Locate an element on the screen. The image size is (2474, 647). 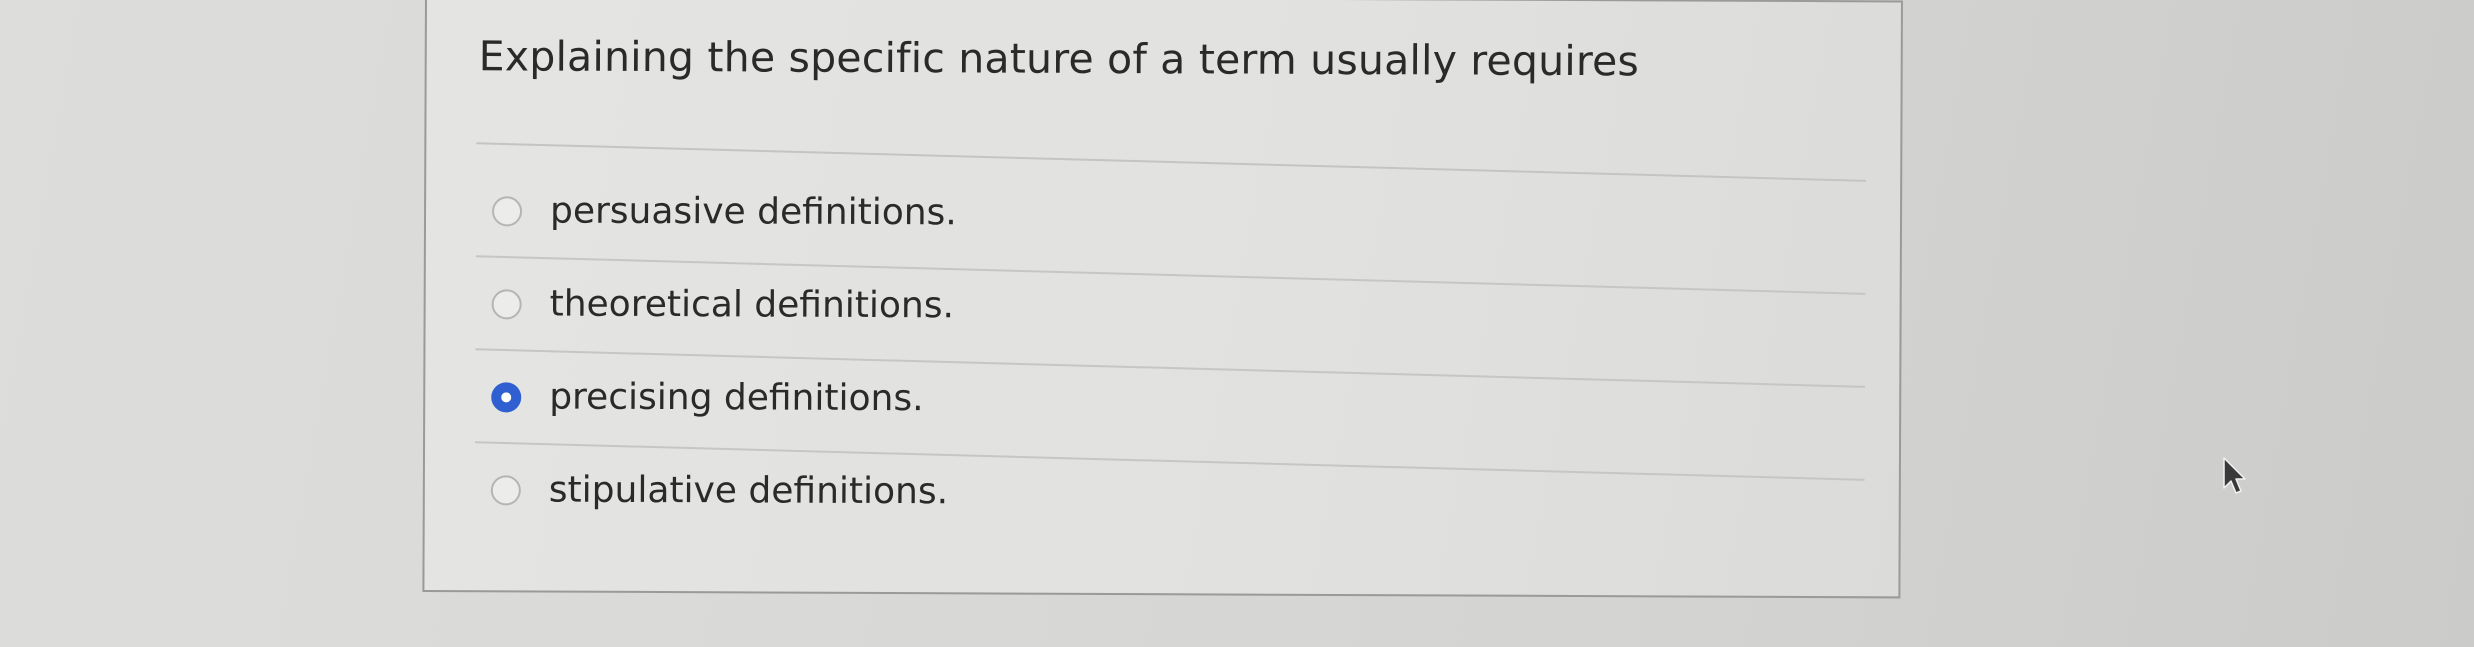
answer-option-label: precising definitions. is located at coordinates (736, 398).